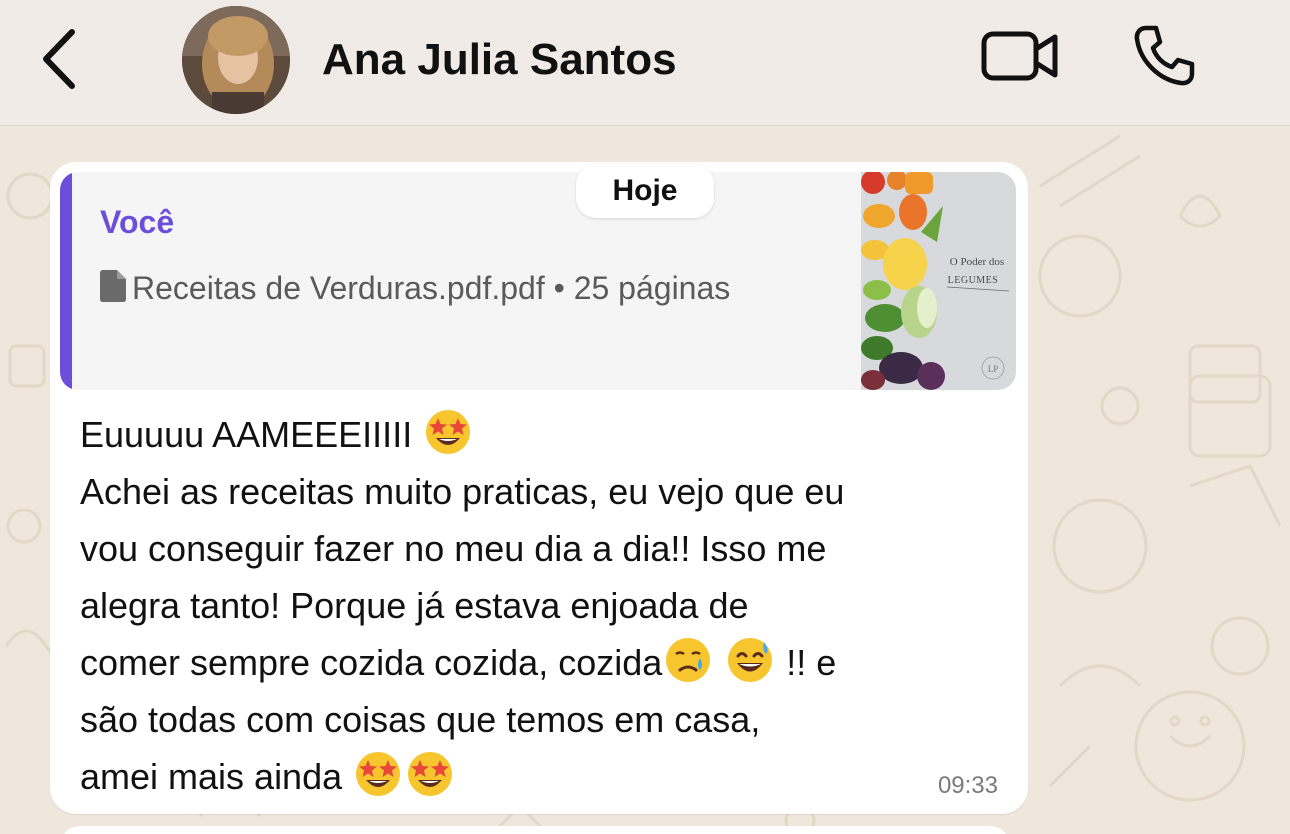 This screenshot has width=1290, height=834. Describe the element at coordinates (645, 191) in the screenshot. I see `date-separator: Hoje` at that location.